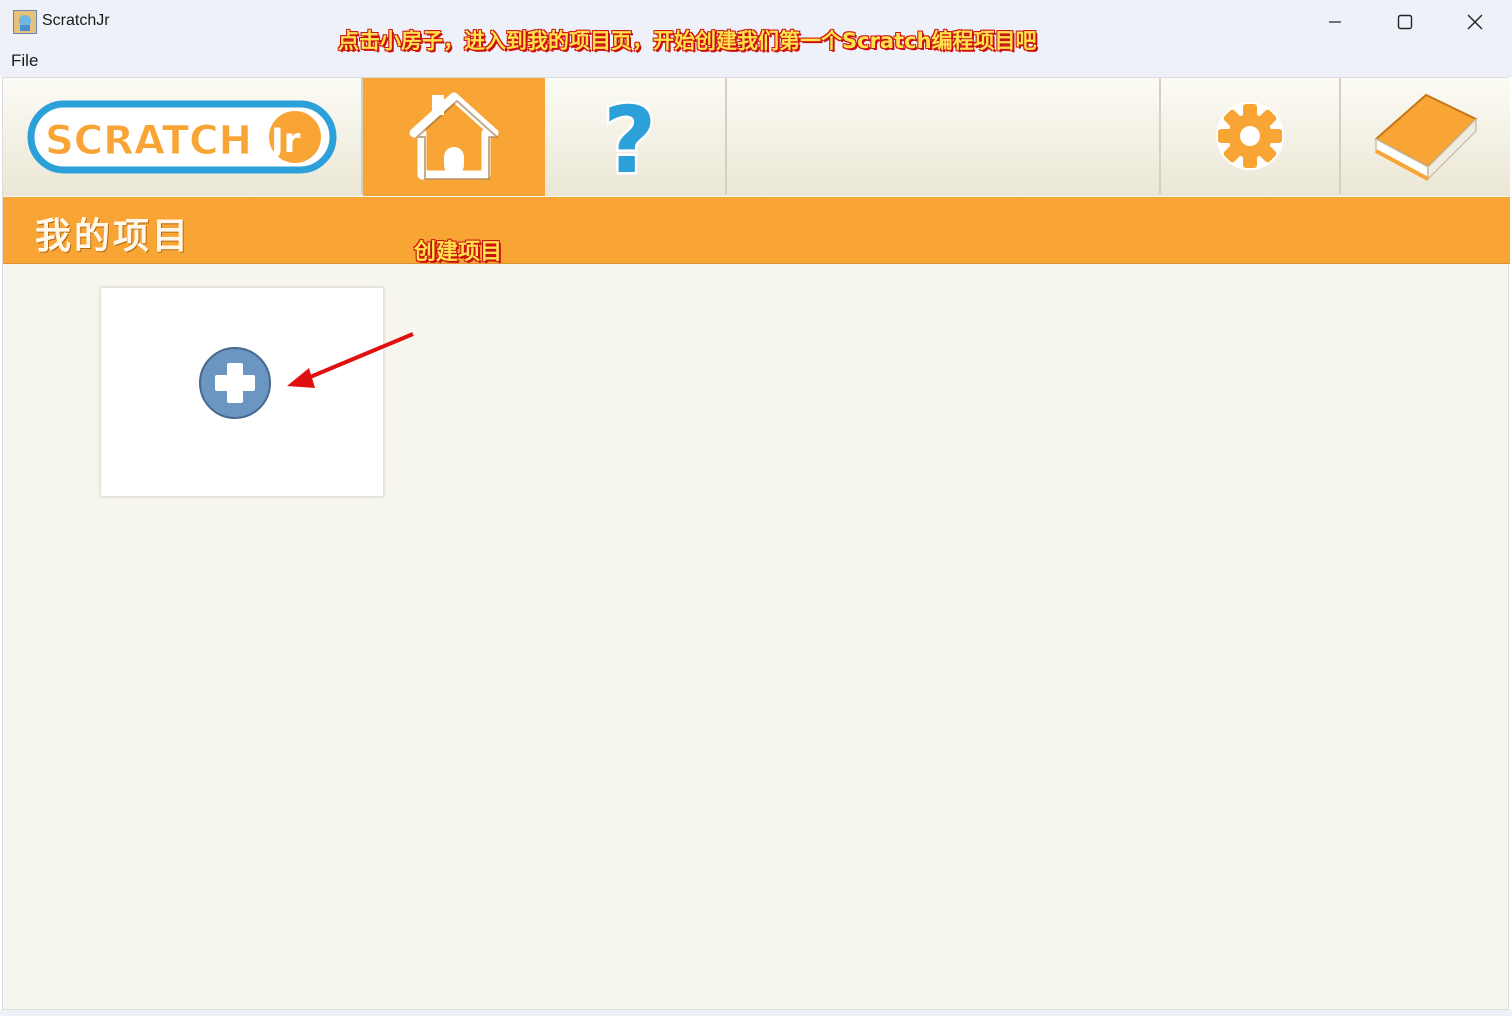 The width and height of the screenshot is (1512, 1016). I want to click on page-title: 我的项目, so click(113, 236).